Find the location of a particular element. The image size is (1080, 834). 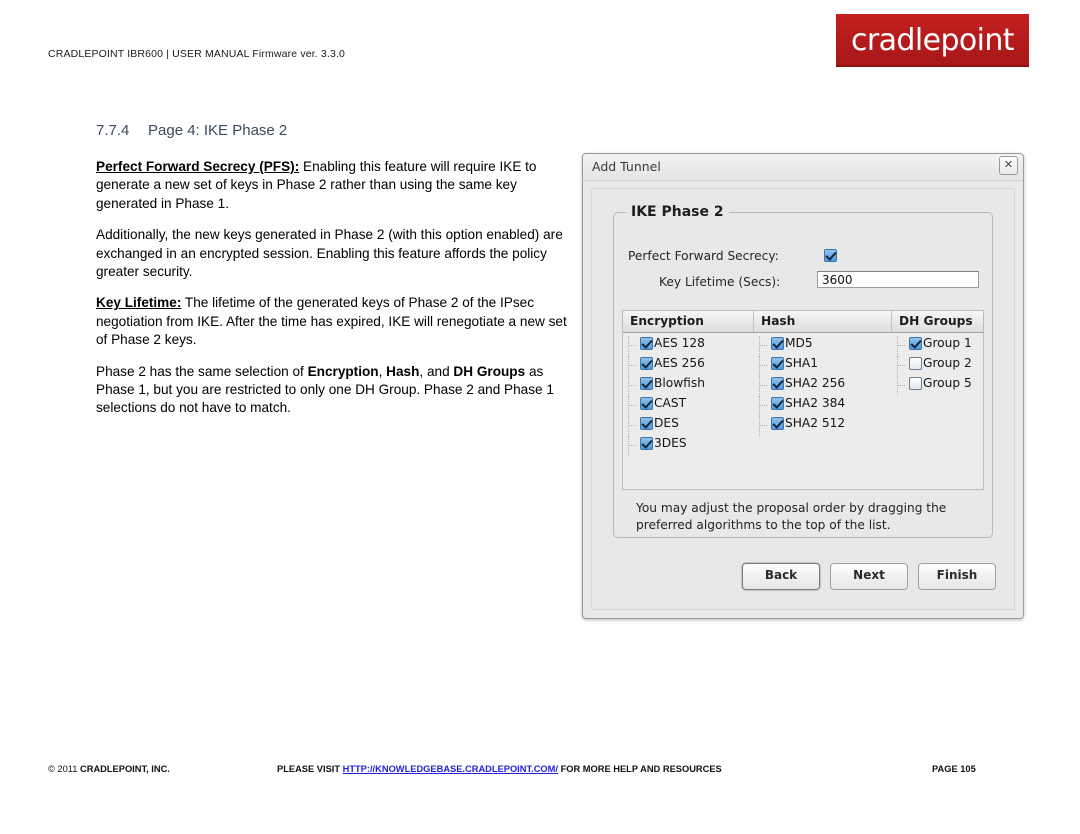

footer-tail: FOR MORE HELP AND RESOURCES is located at coordinates (640, 769).